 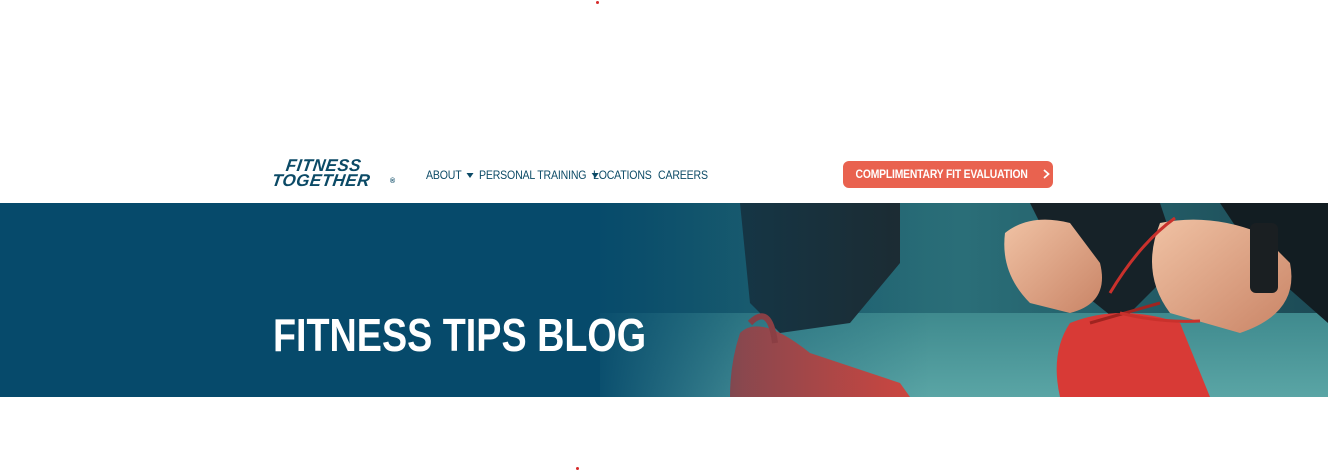 I want to click on cta-label: COMPLIMENTARY FIT EVALUATION, so click(x=941, y=174).